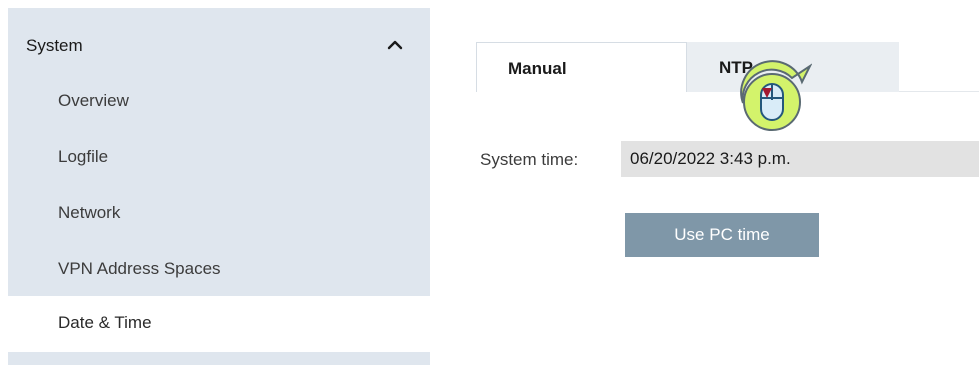 The height and width of the screenshot is (365, 979). Describe the element at coordinates (93, 100) in the screenshot. I see `sidebar-item-label: Overview` at that location.